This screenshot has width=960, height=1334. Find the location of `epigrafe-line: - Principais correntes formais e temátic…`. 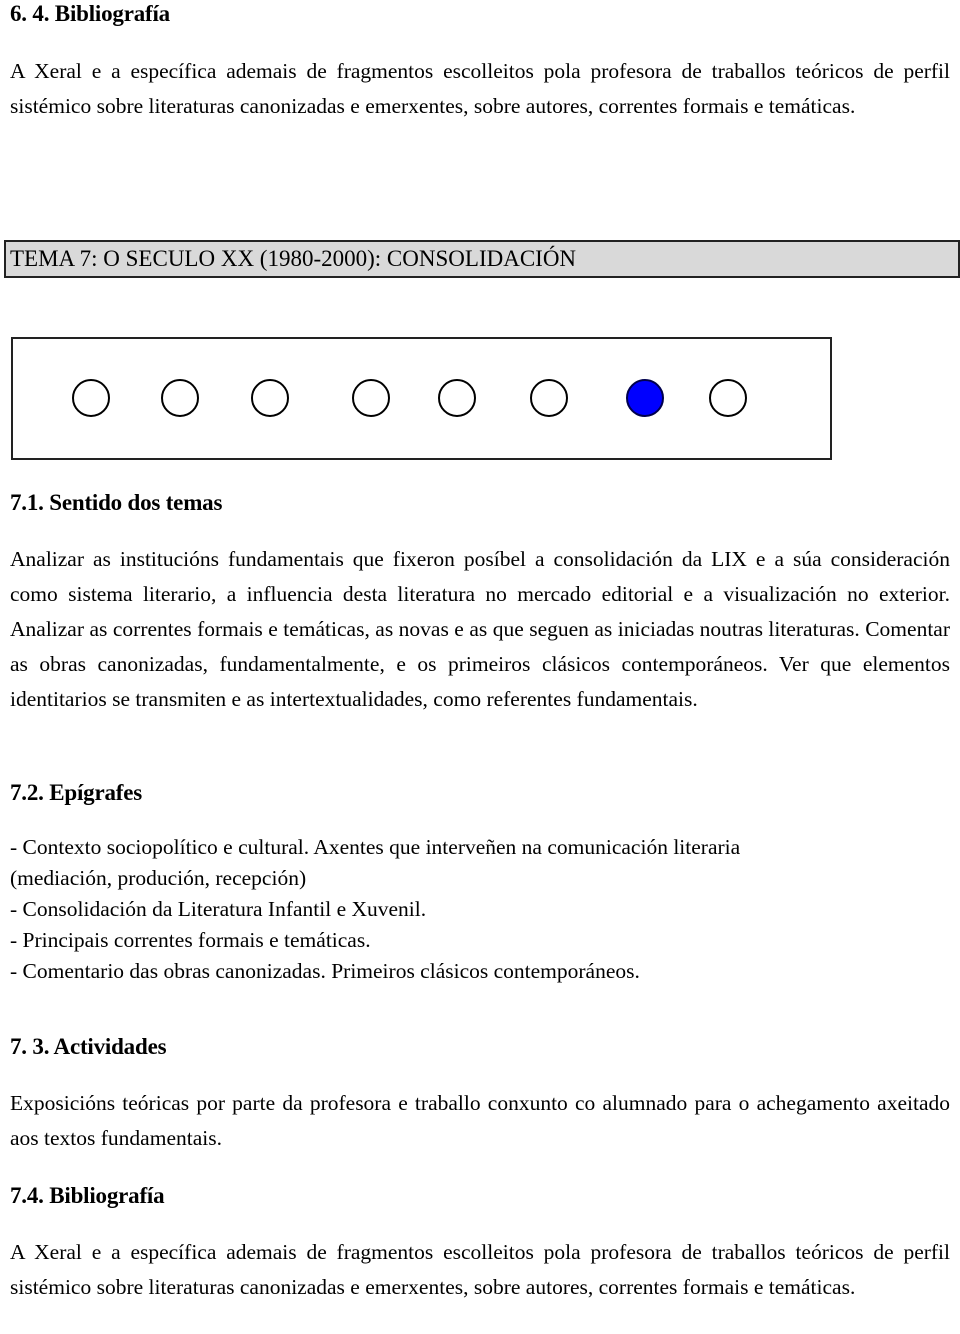

epigrafe-line: - Principais correntes formais e temátic… is located at coordinates (190, 940).